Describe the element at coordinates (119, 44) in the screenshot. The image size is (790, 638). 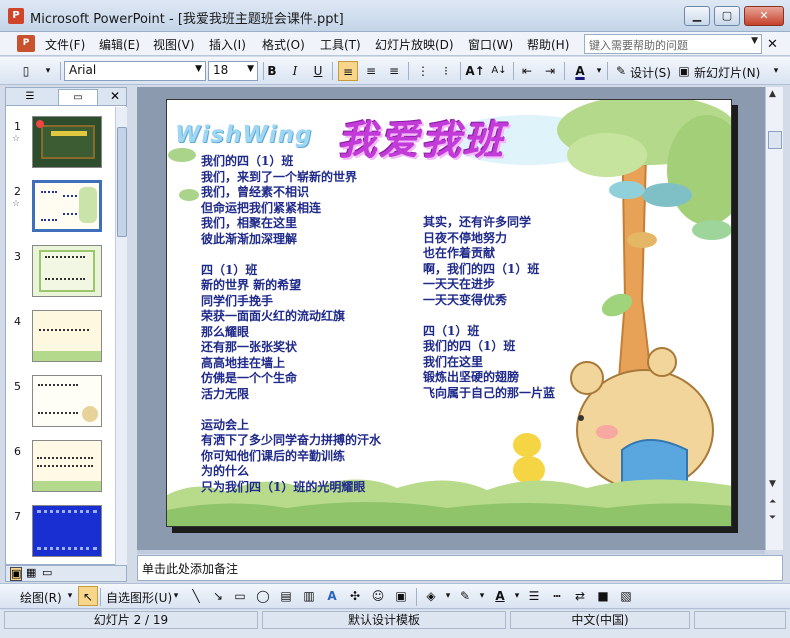
I see `menu-edit: 编辑(E)` at that location.